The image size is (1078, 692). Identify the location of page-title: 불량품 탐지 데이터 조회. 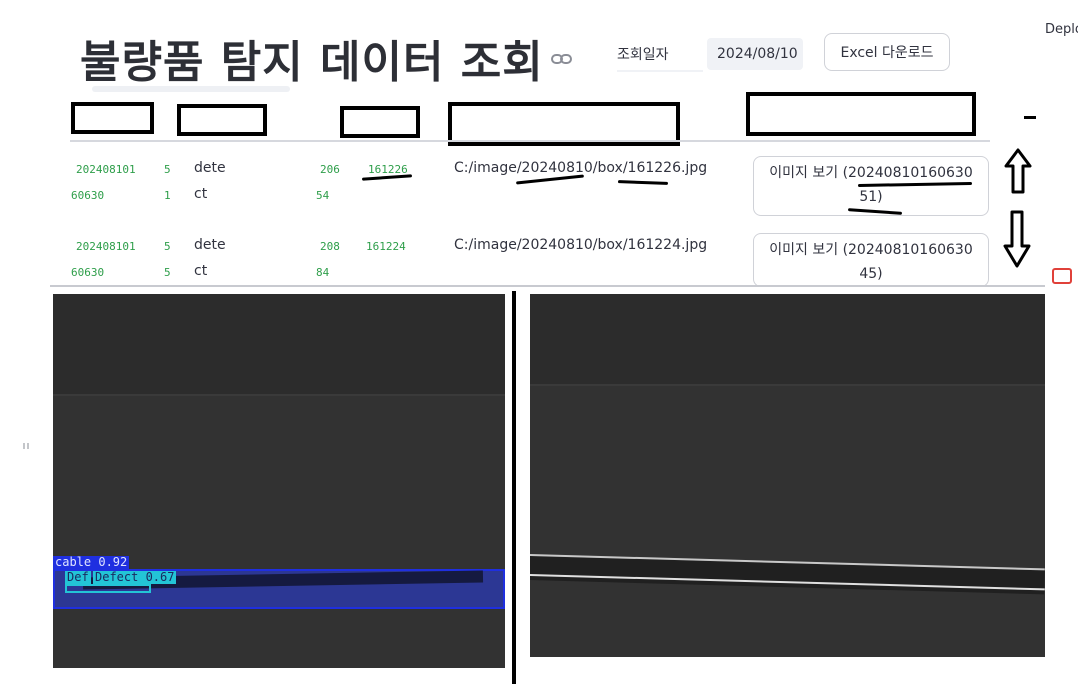
(312, 62).